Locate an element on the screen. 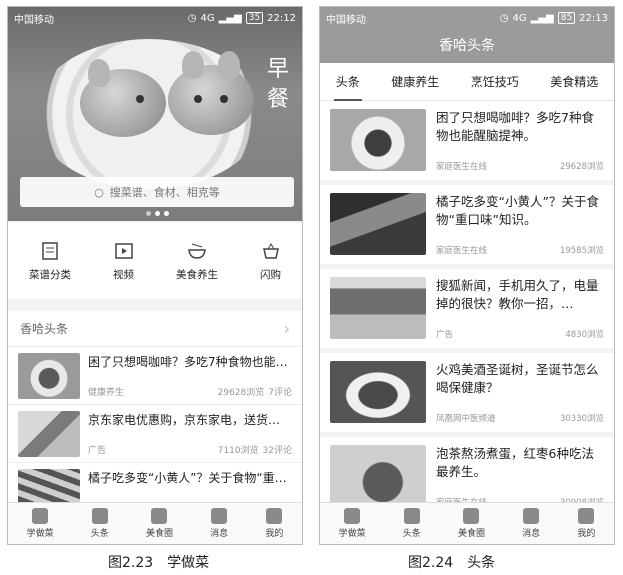  category-tabs: 头条 健康养生 烹饪技巧 美食精选 is located at coordinates (467, 82).